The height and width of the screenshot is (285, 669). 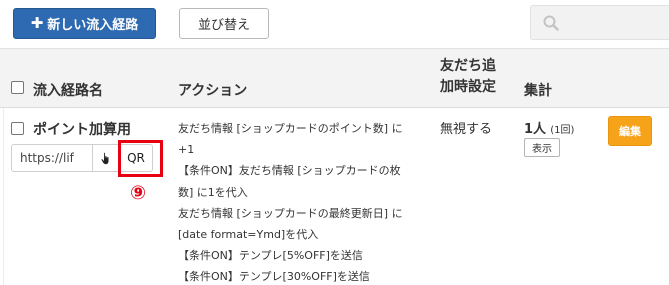 I want to click on sort-button: 並び替え, so click(x=224, y=23).